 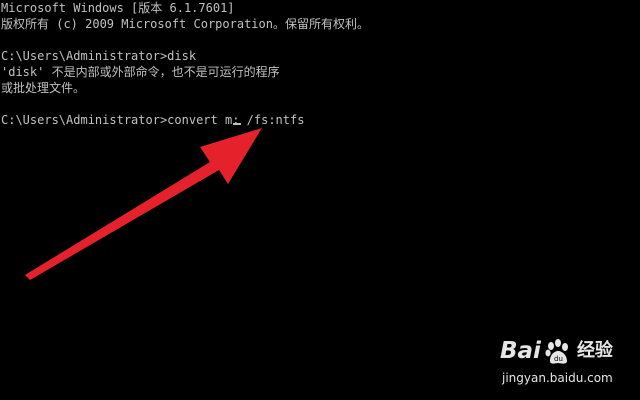 What do you see at coordinates (594, 350) in the screenshot?
I see `watermark-product: 经验` at bounding box center [594, 350].